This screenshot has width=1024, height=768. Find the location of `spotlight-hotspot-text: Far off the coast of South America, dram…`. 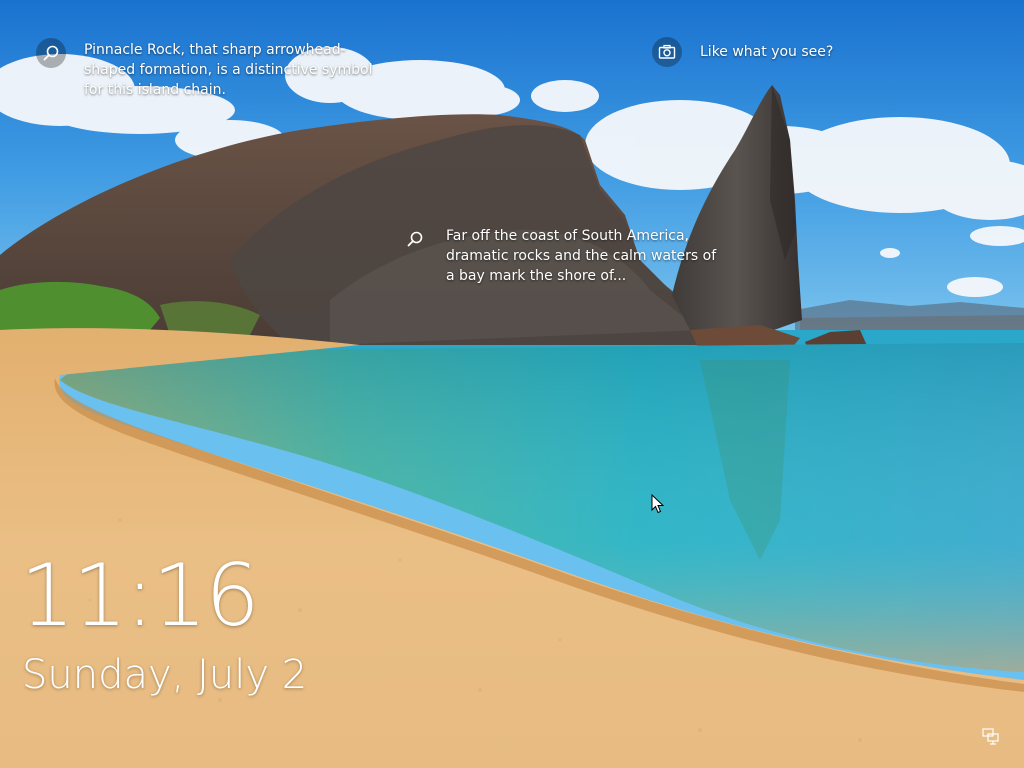

spotlight-hotspot-text: Far off the coast of South America, dram… is located at coordinates (581, 256).